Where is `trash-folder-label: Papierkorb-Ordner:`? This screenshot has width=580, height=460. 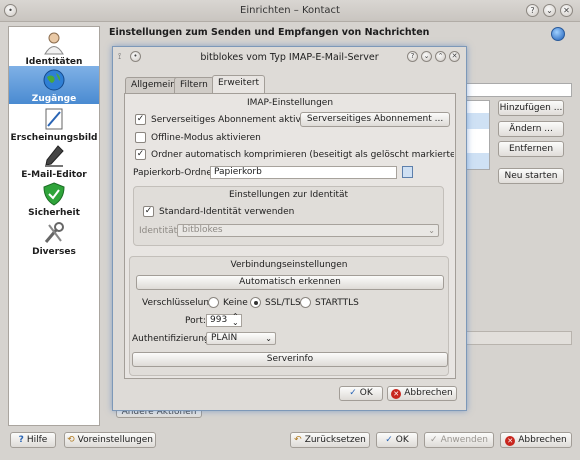
trash-folder-label: Papierkorb-Ordner: is located at coordinates (176, 173).